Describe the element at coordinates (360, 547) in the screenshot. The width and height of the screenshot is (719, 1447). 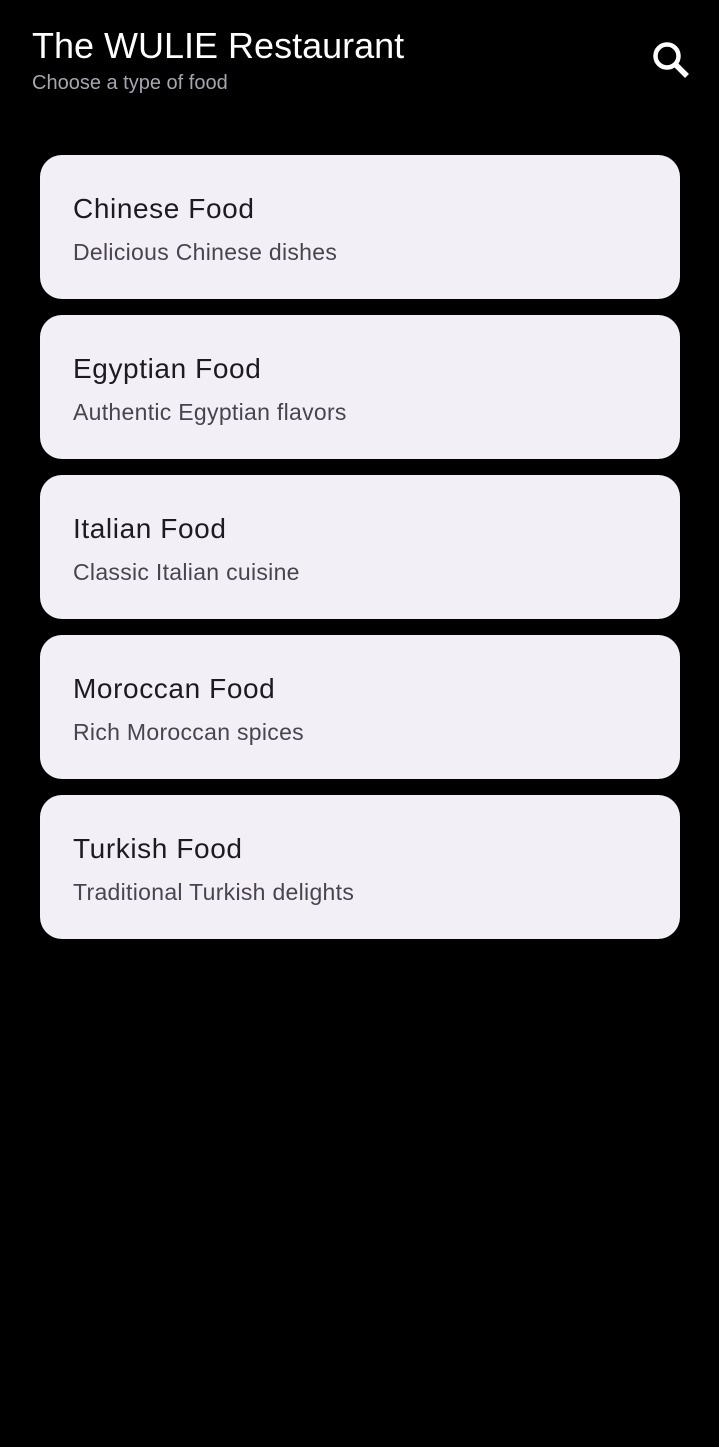
I see `food-card-italian: Italian Food Classic Italian cuisine` at that location.